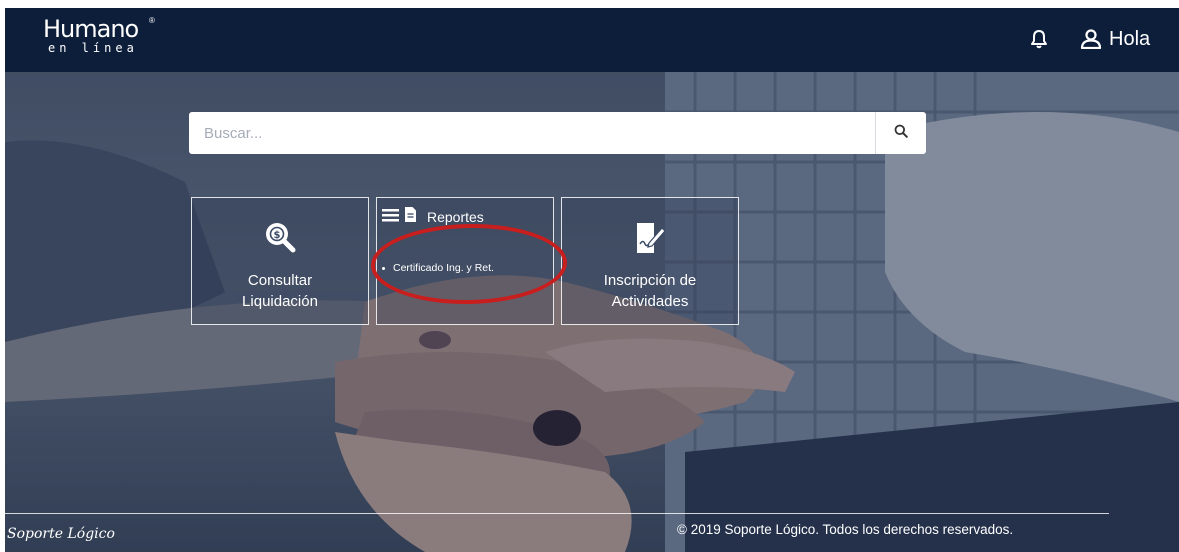  I want to click on tile-title-line: Liquidación, so click(280, 301).